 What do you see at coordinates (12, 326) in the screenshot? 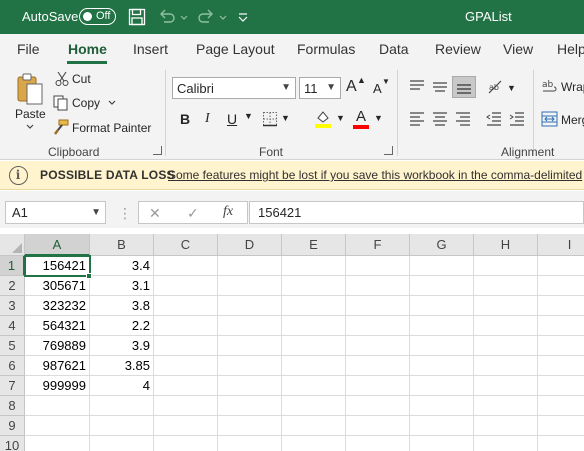
I see `row-header: 4` at bounding box center [12, 326].